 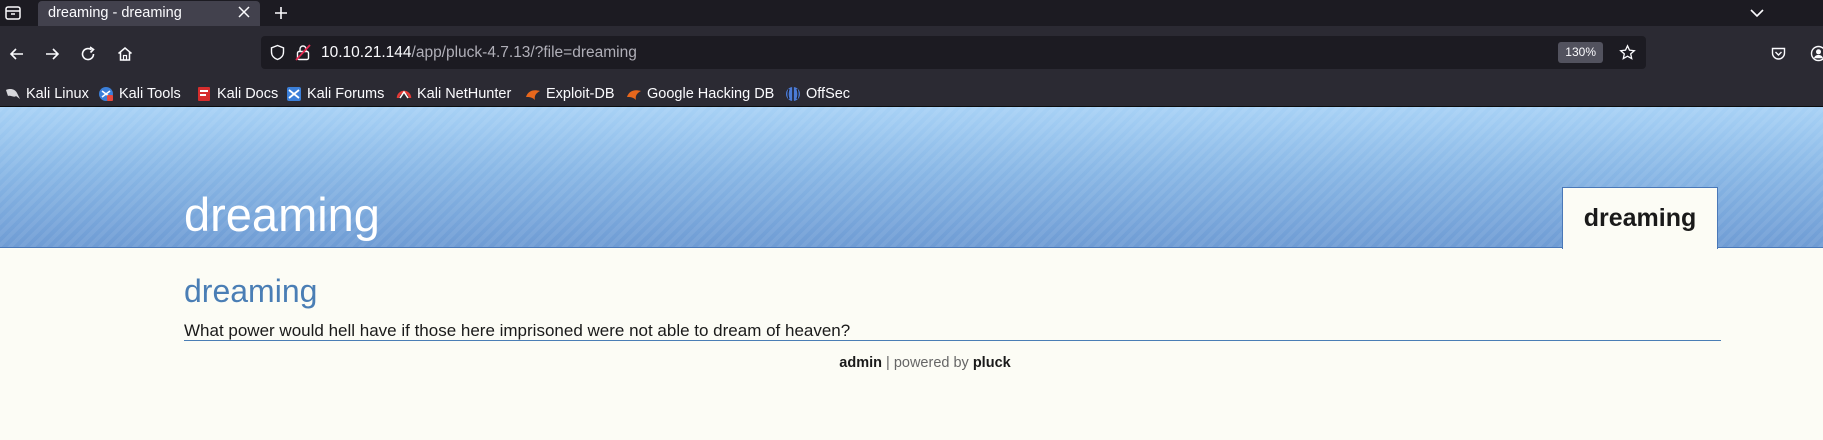 I want to click on bookmark-label: Kali Docs, so click(x=248, y=94).